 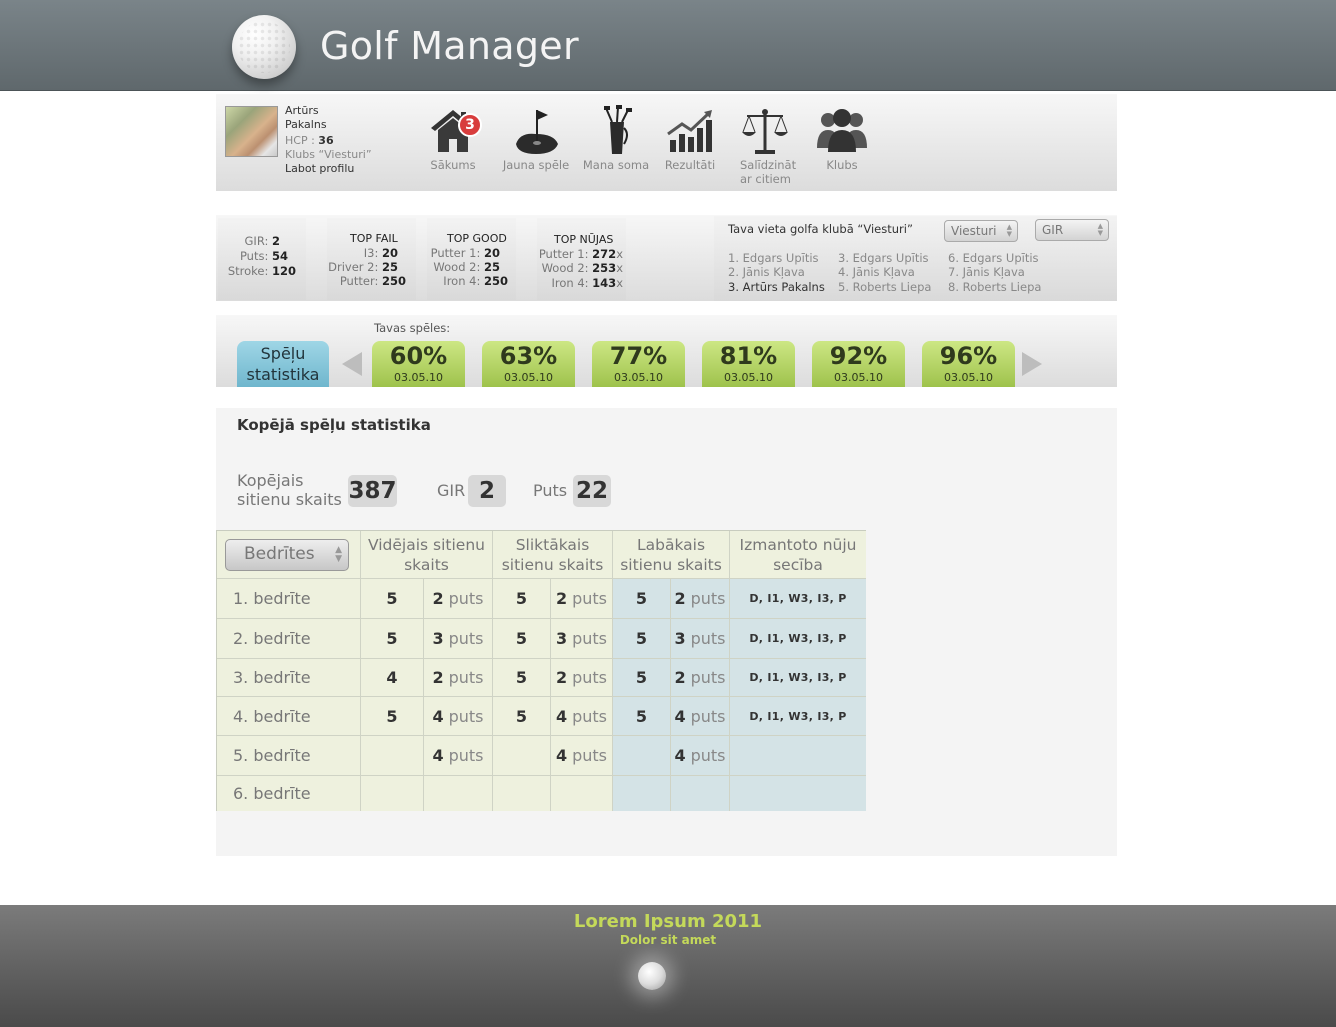 I want to click on club-rank-title: Tava vieta golfa klubā “Viesturi”, so click(x=820, y=229).